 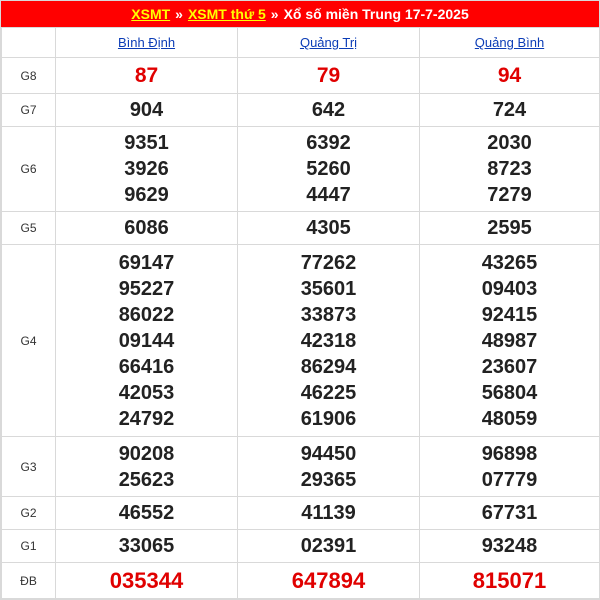 I want to click on prize-cell: 90208 25623, so click(x=146, y=466).